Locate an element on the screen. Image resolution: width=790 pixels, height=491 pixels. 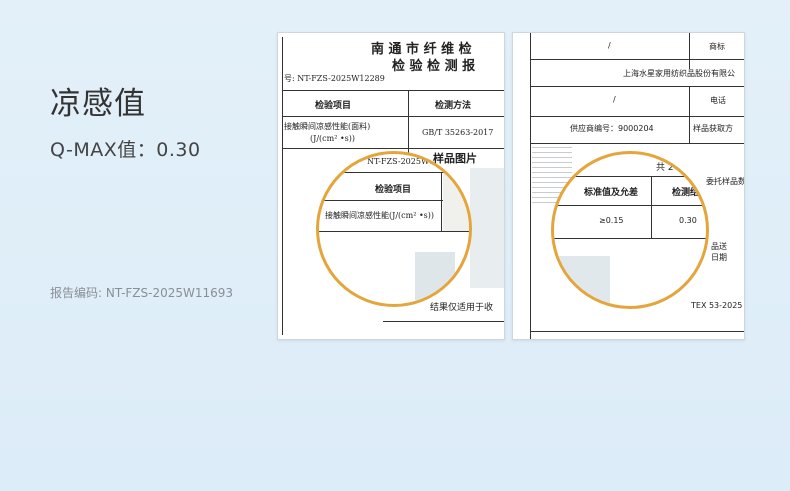
zoom-result-value: 0.30 is located at coordinates (688, 220).